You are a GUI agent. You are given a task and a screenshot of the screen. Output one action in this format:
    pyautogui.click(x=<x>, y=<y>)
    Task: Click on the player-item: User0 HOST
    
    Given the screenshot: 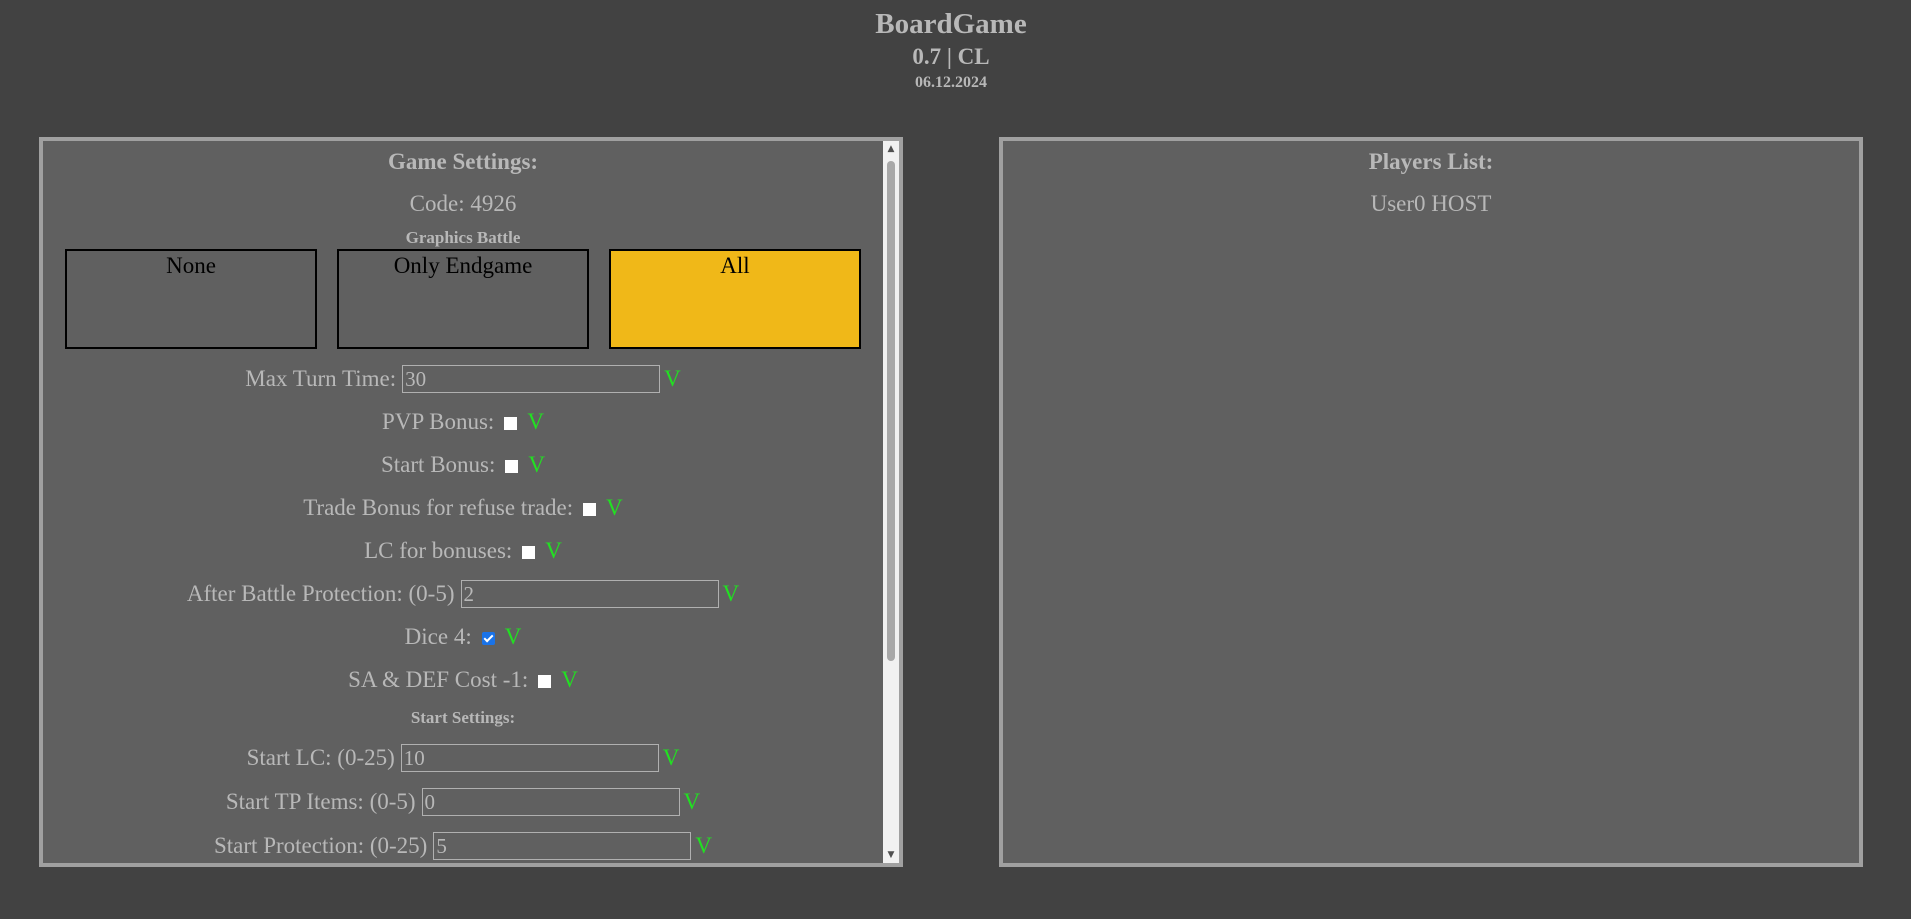 What is the action you would take?
    pyautogui.click(x=1431, y=203)
    